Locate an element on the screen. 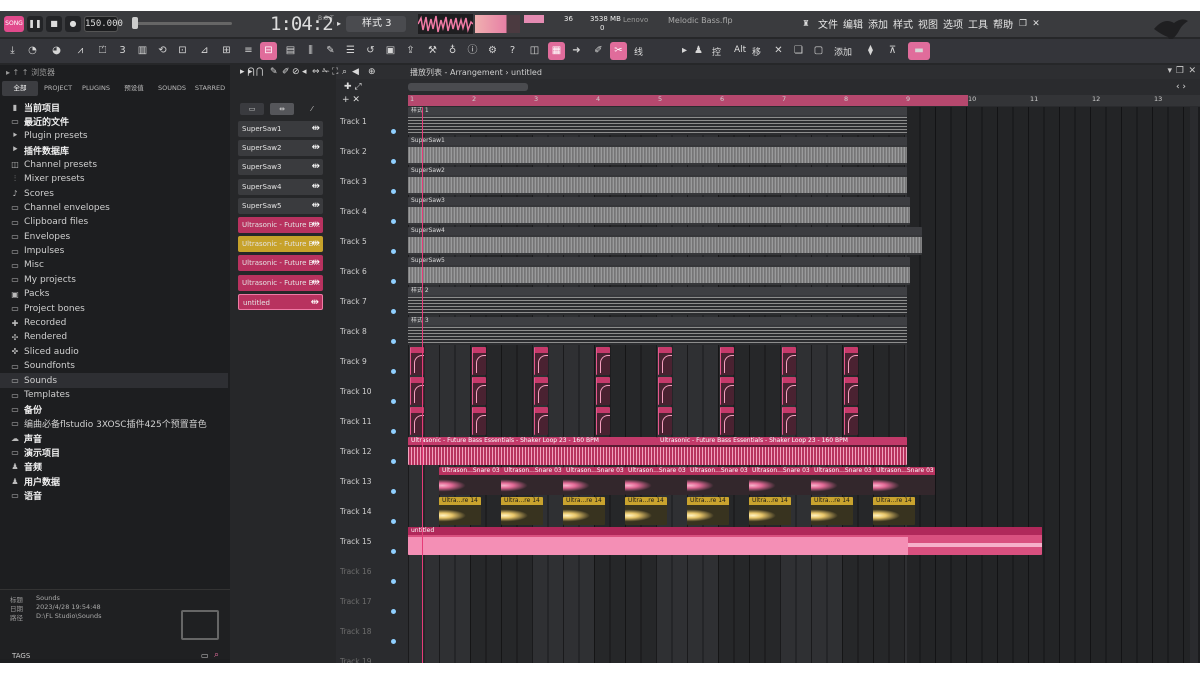 The height and width of the screenshot is (675, 1200). select-tool-icon: ⛶ is located at coordinates (335, 72).